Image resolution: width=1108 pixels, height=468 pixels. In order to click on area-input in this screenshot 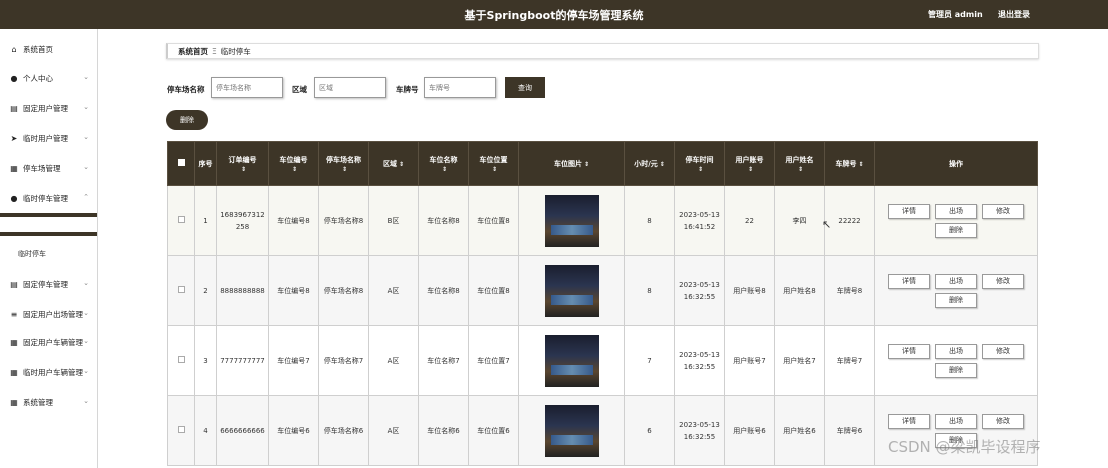, I will do `click(350, 87)`.